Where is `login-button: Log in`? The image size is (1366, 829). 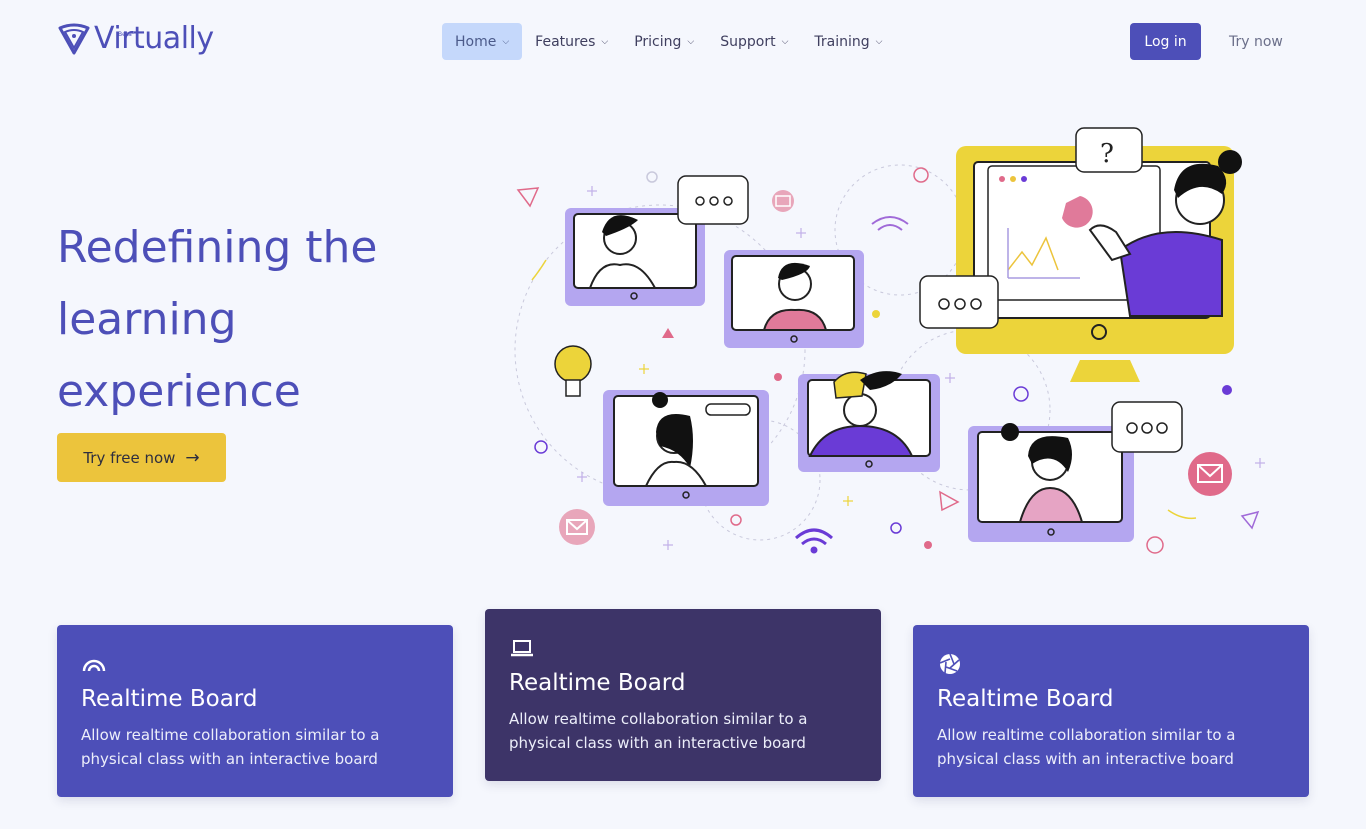 login-button: Log in is located at coordinates (1165, 41).